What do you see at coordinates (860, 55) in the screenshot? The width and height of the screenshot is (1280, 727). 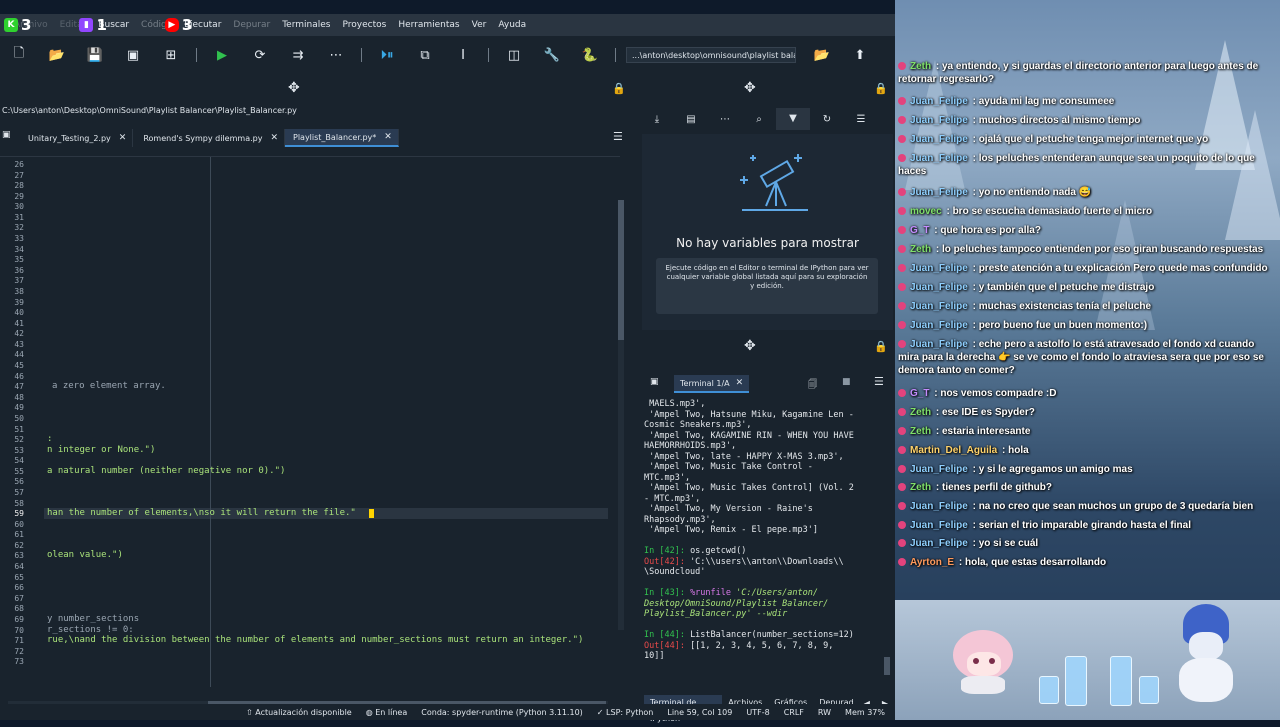 I see `parent-directory-icon: ⬆` at bounding box center [860, 55].